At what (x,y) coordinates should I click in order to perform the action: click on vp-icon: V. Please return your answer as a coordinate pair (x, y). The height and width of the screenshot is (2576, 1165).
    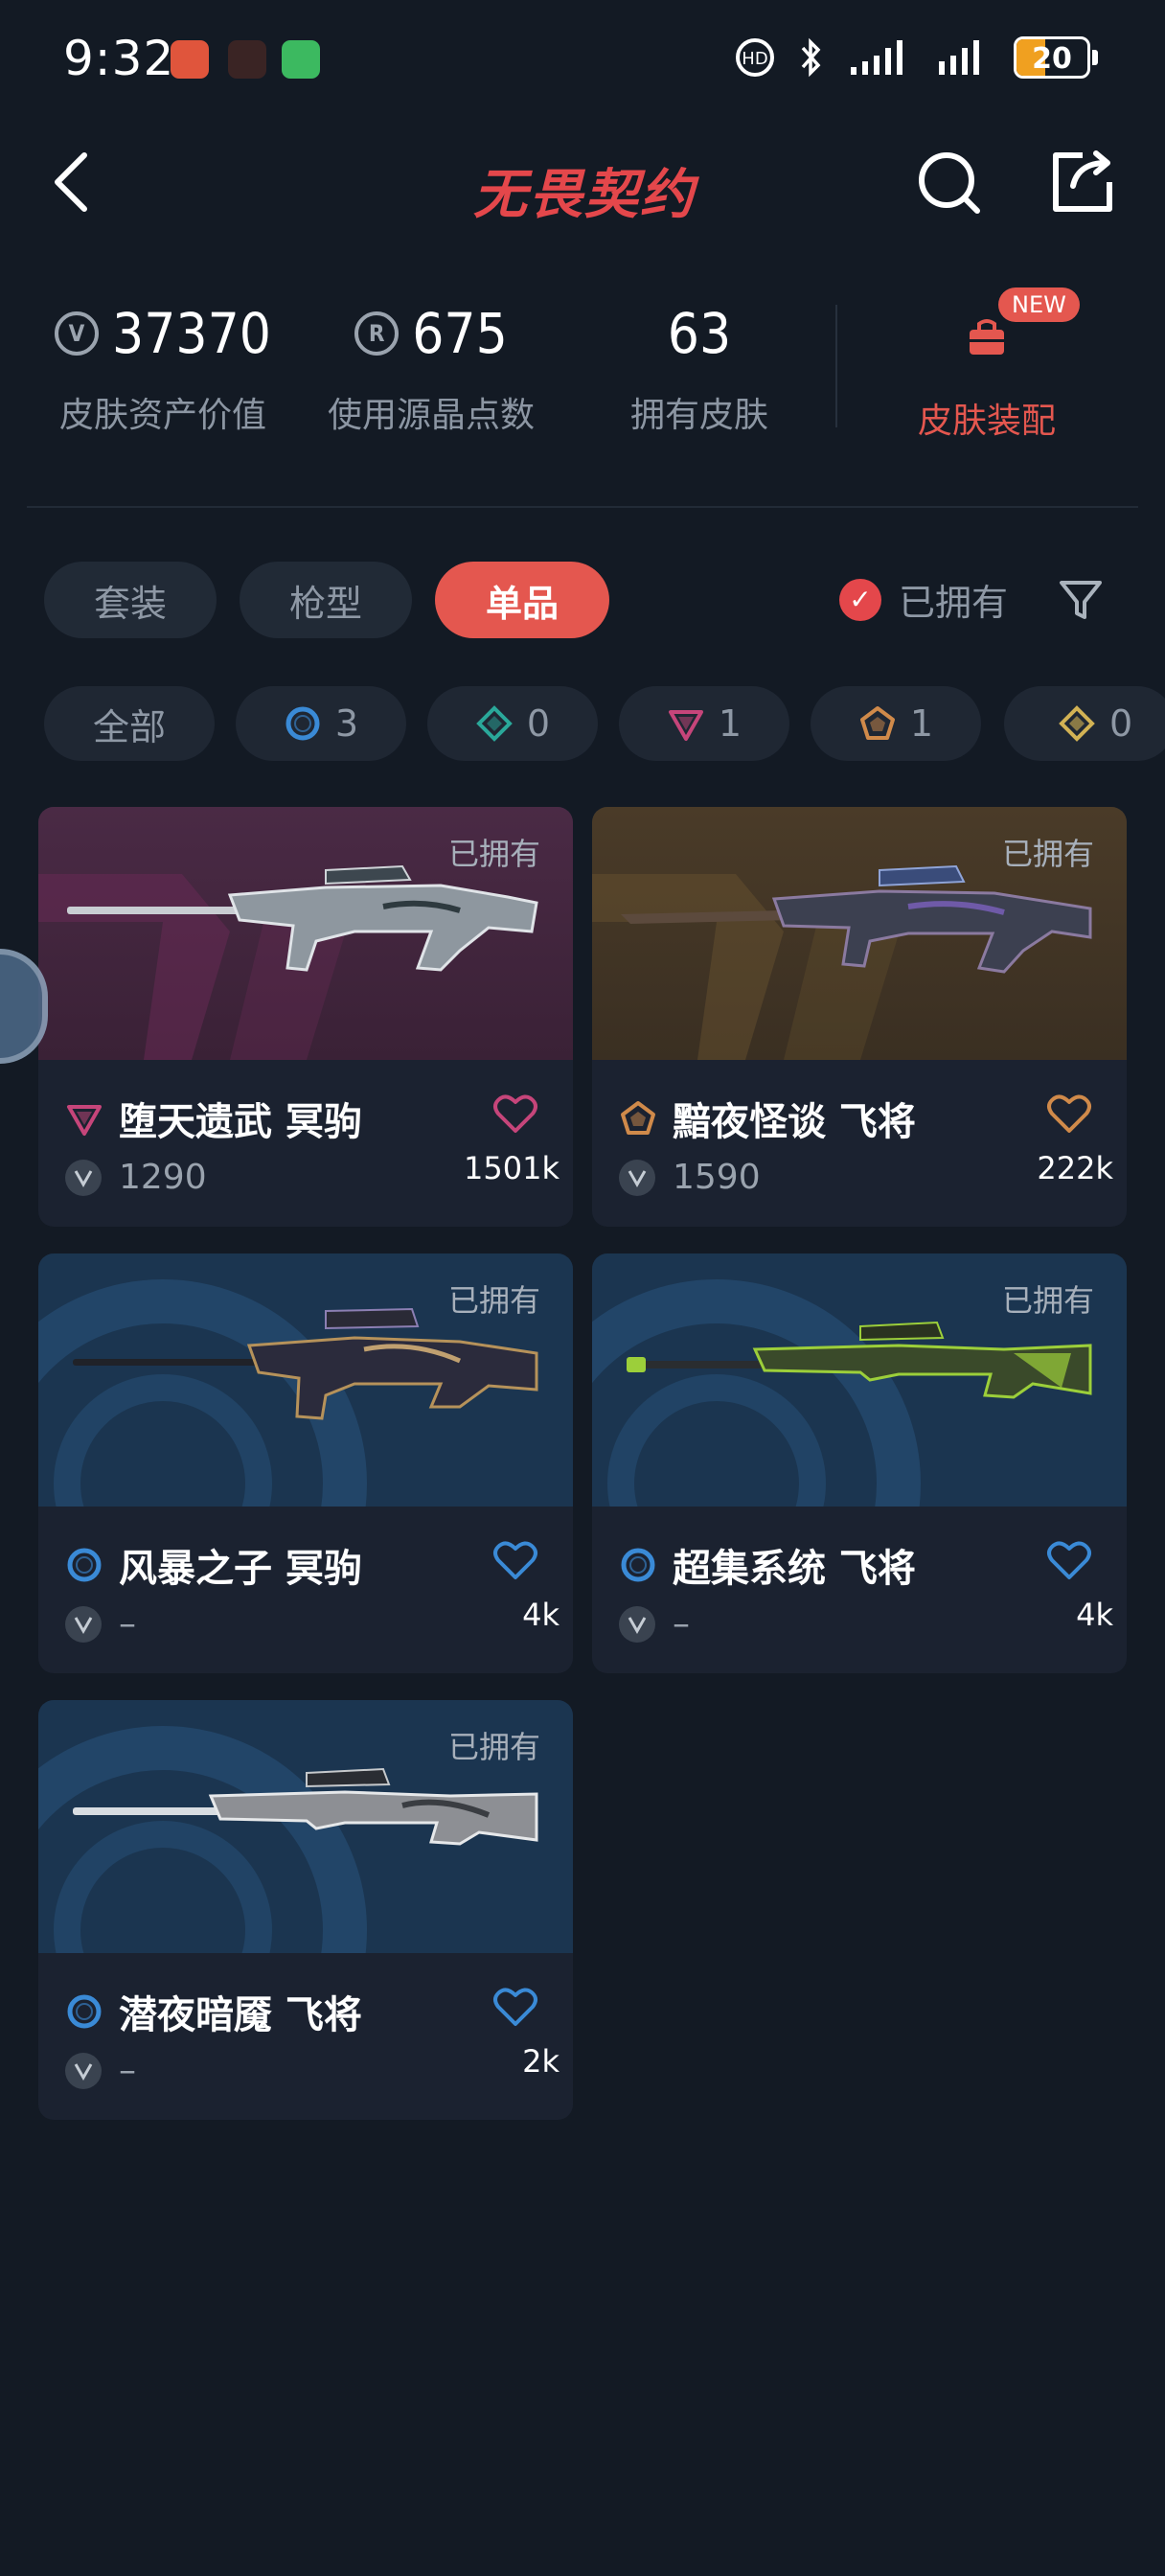
    Looking at the image, I should click on (78, 333).